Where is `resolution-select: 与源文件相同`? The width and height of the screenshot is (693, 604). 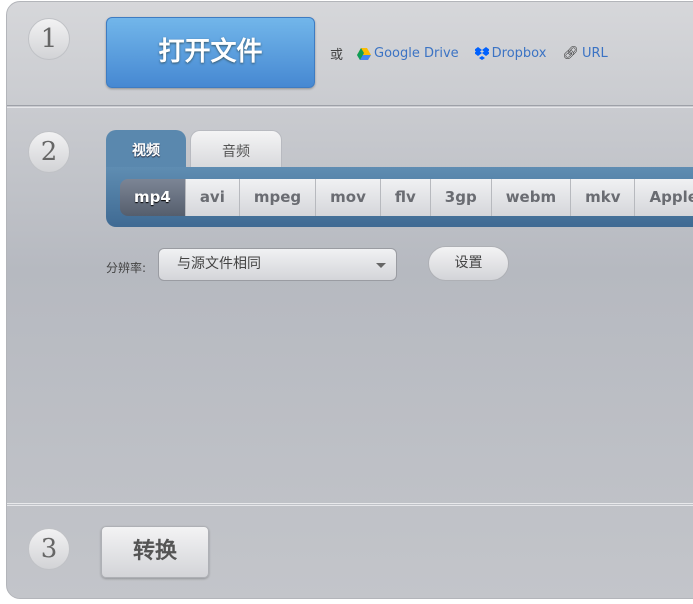 resolution-select: 与源文件相同 is located at coordinates (277, 264).